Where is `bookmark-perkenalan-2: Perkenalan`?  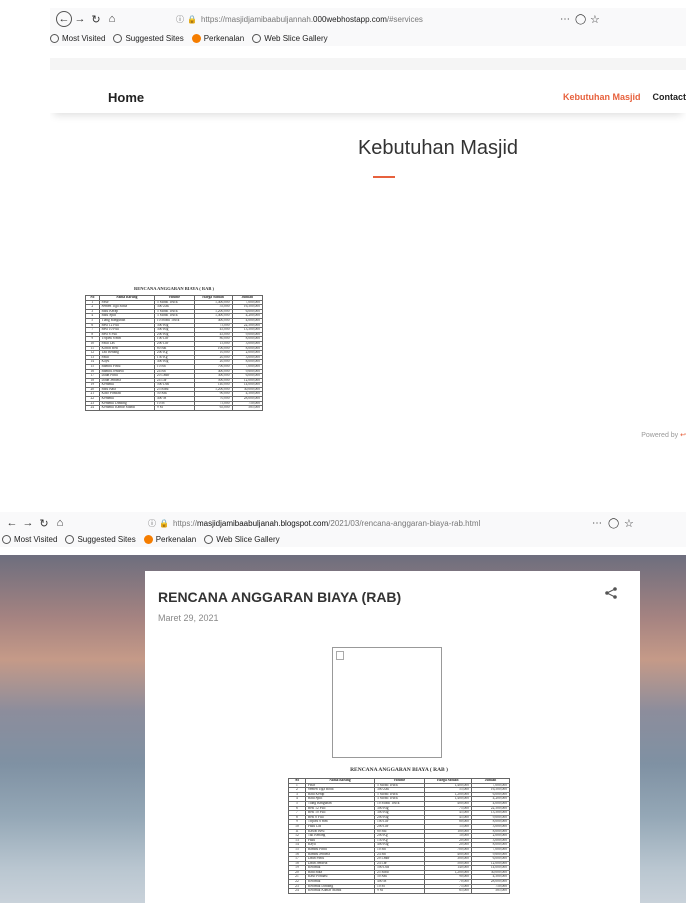
bookmark-perkenalan-2: Perkenalan is located at coordinates (169, 539).